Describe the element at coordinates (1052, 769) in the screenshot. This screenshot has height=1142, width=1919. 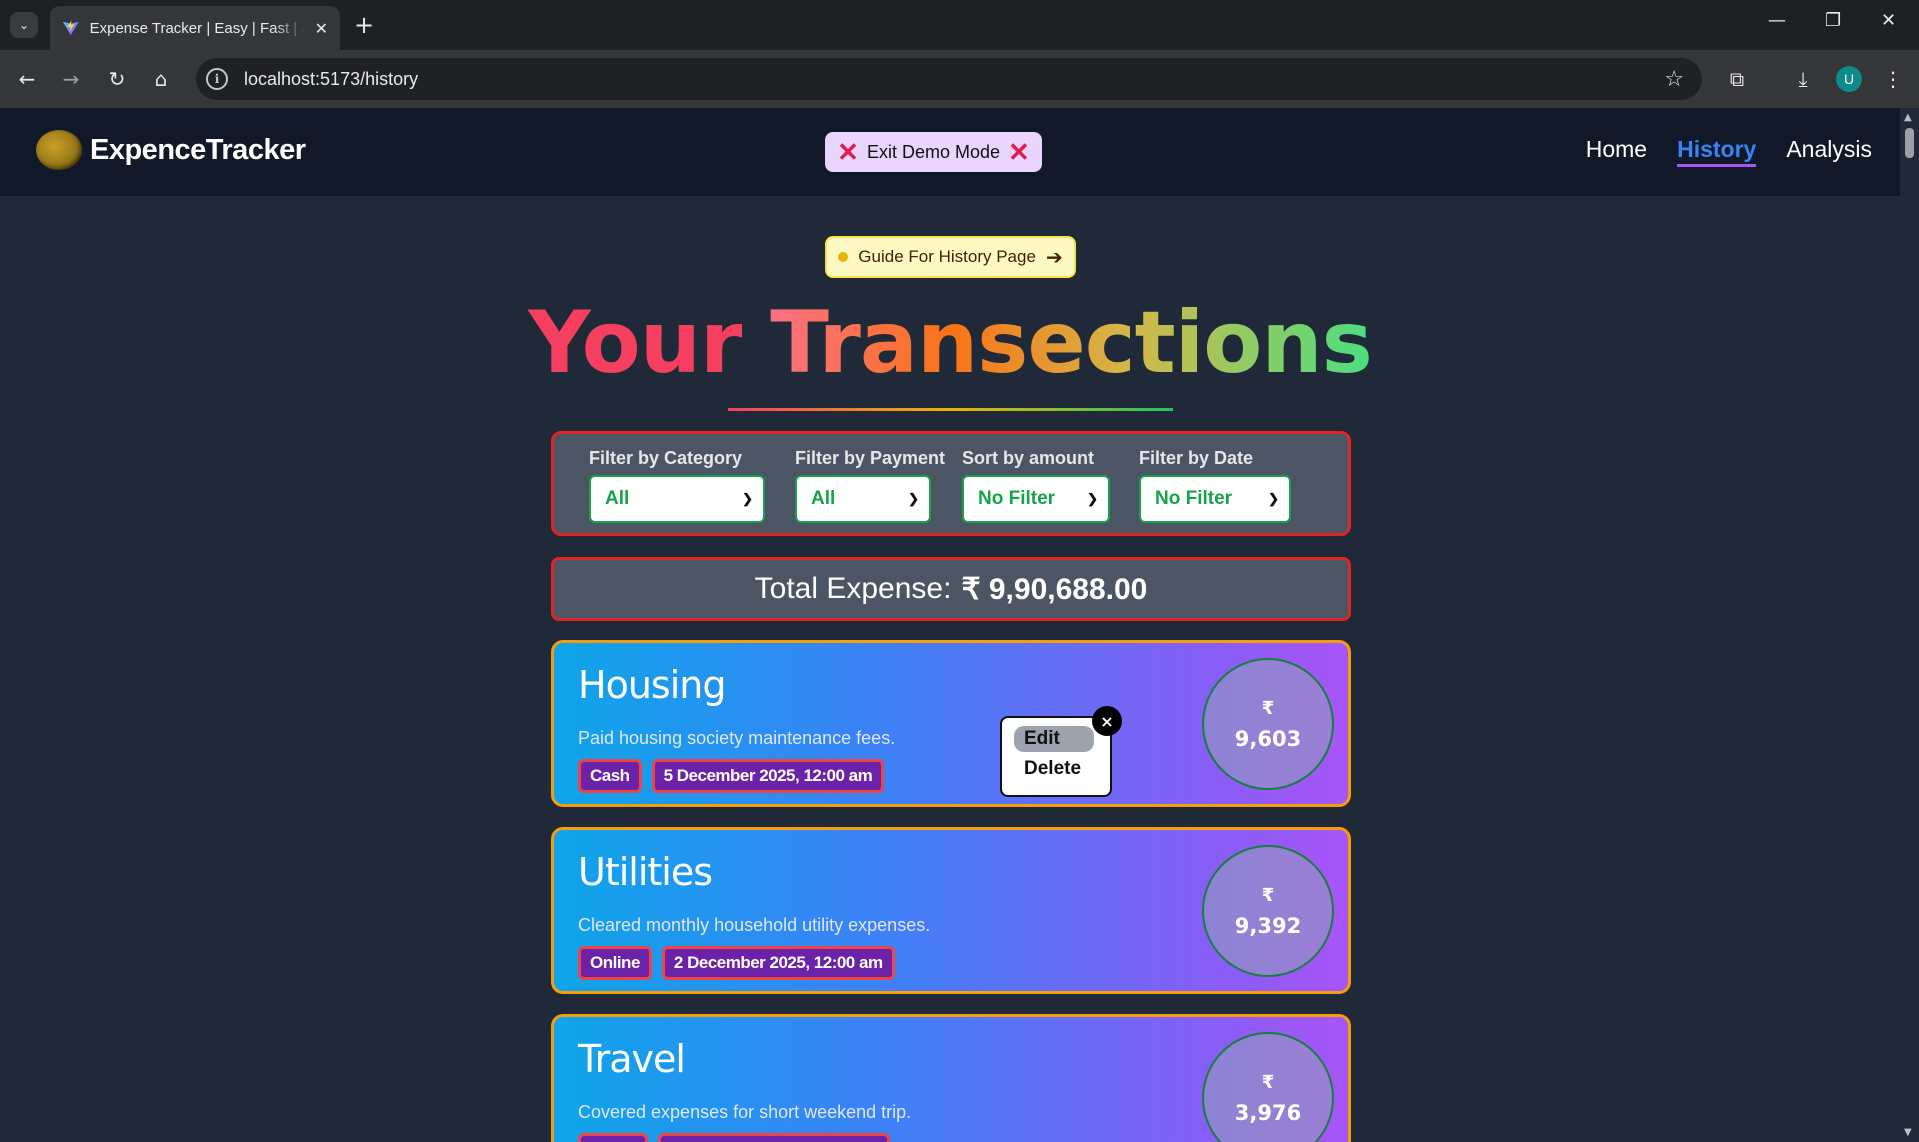
I see `delete-button: Delete` at that location.